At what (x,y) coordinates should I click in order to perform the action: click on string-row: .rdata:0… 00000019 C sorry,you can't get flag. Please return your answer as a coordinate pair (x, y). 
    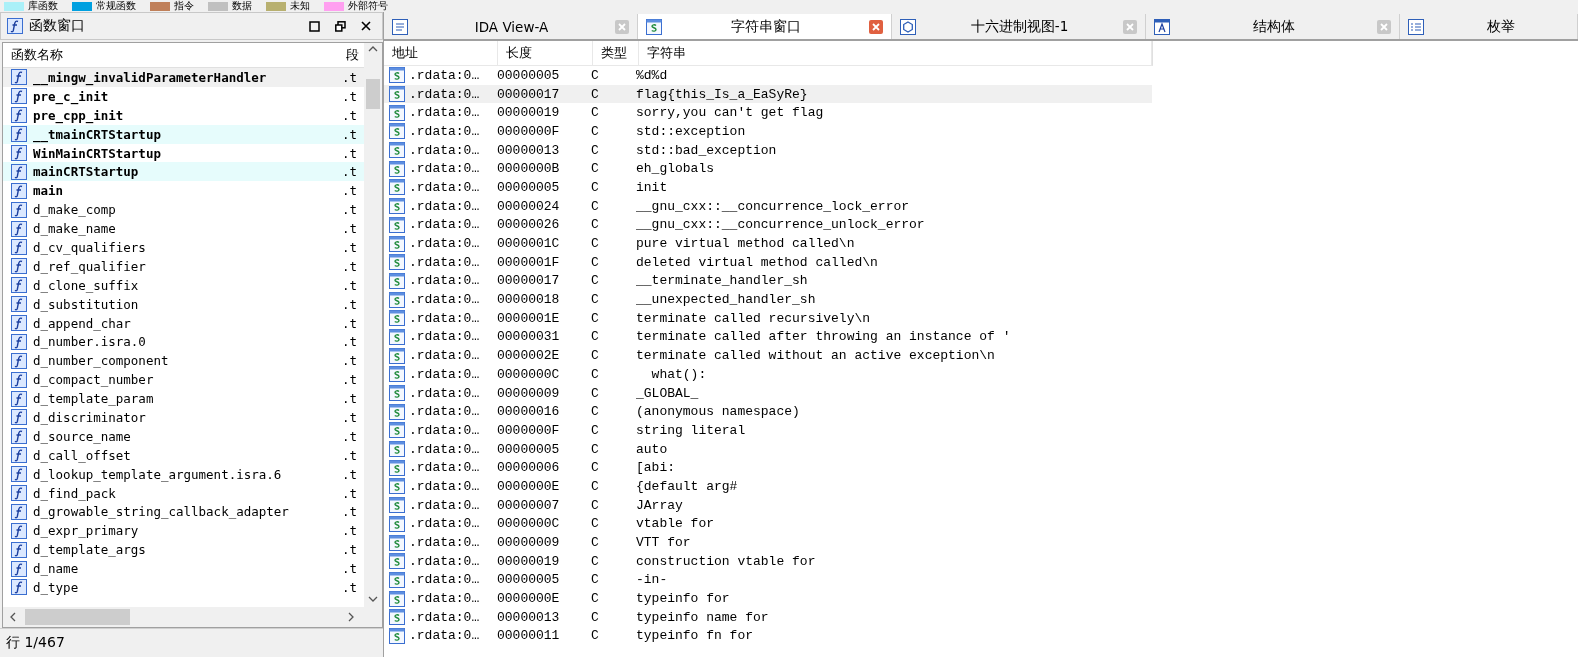
    Looking at the image, I should click on (768, 113).